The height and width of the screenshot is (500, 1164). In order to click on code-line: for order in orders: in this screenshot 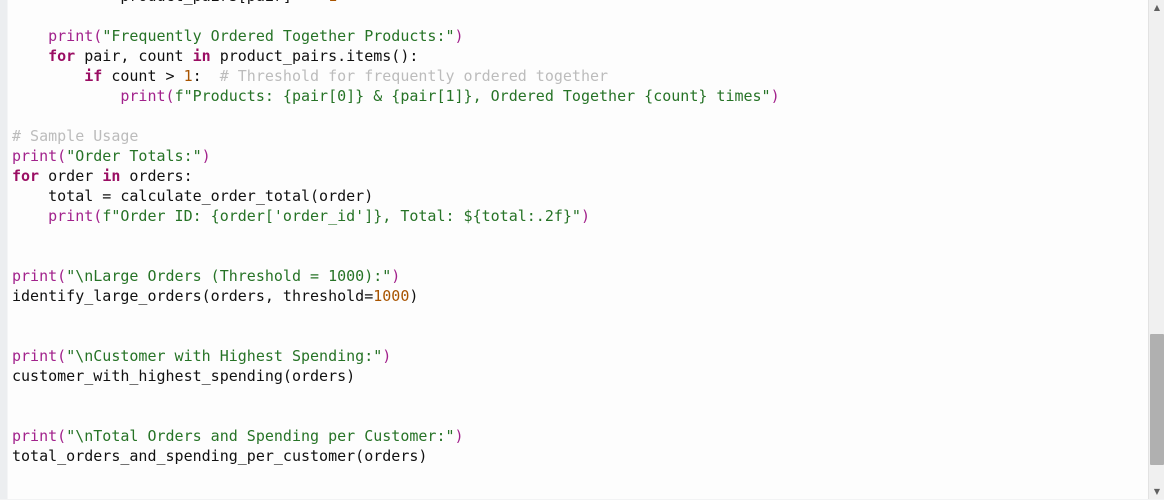, I will do `click(580, 176)`.